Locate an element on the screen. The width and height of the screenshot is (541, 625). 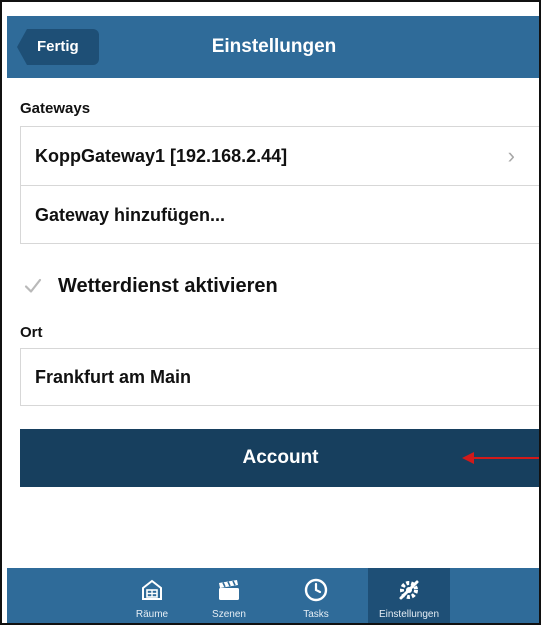
tab-rooms-label: Räume is located at coordinates (152, 614).